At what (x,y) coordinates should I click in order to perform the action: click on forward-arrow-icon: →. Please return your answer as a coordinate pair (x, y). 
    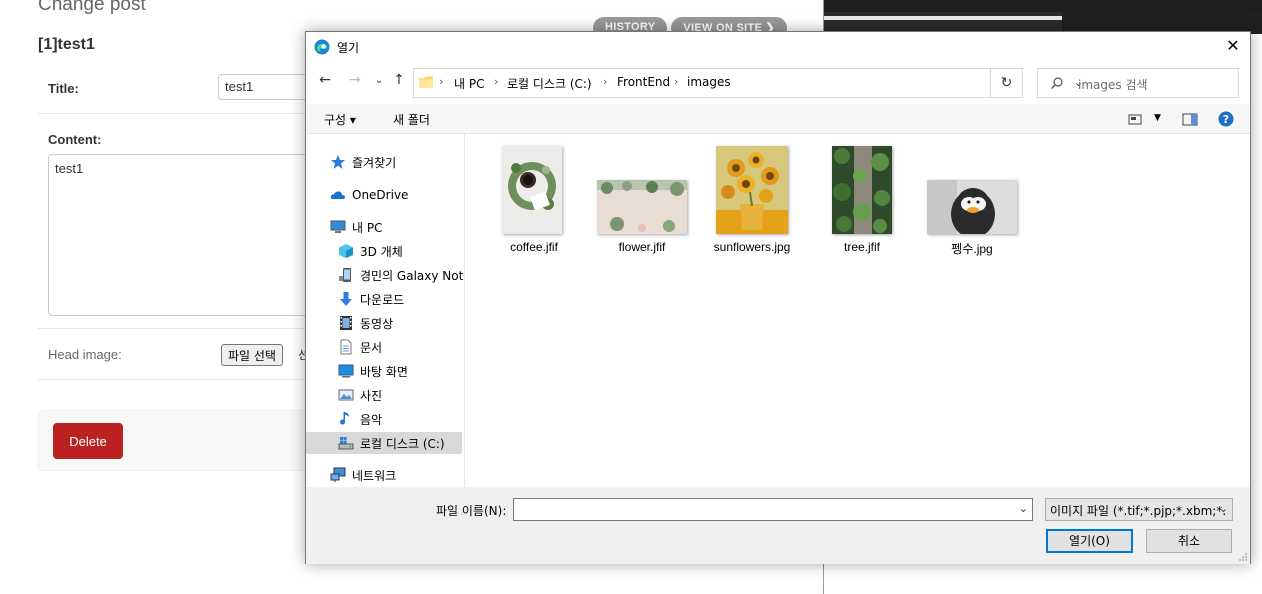
    Looking at the image, I should click on (355, 80).